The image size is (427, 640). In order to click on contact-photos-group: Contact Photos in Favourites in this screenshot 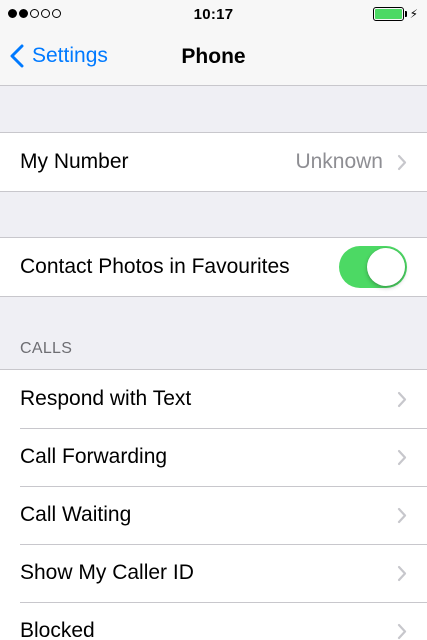, I will do `click(213, 267)`.